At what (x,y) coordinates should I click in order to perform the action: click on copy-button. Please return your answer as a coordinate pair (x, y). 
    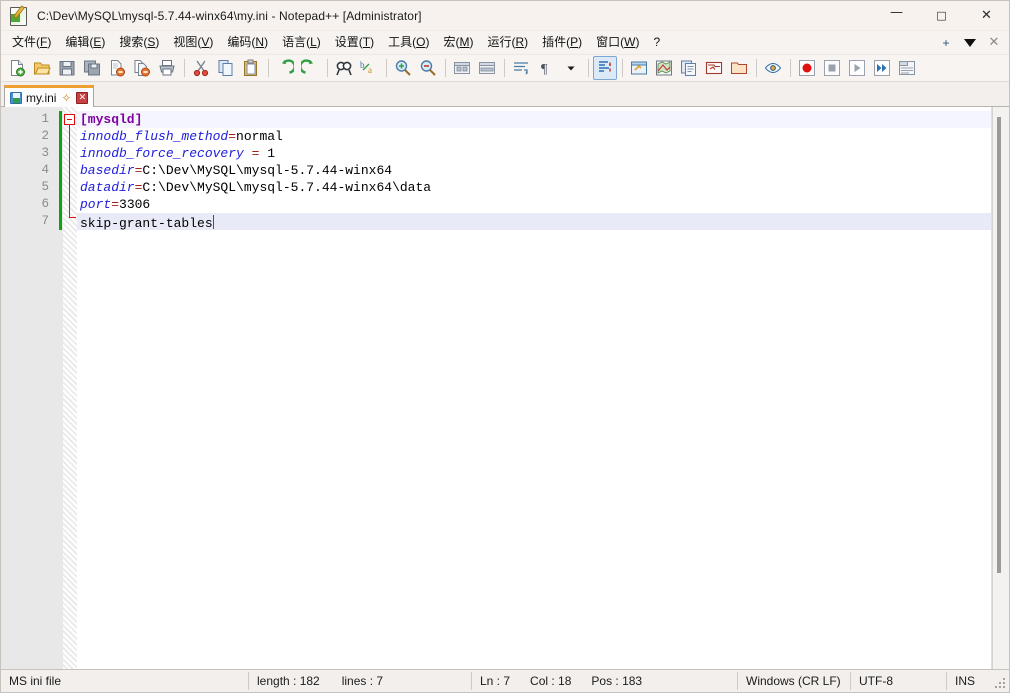
    Looking at the image, I should click on (226, 68).